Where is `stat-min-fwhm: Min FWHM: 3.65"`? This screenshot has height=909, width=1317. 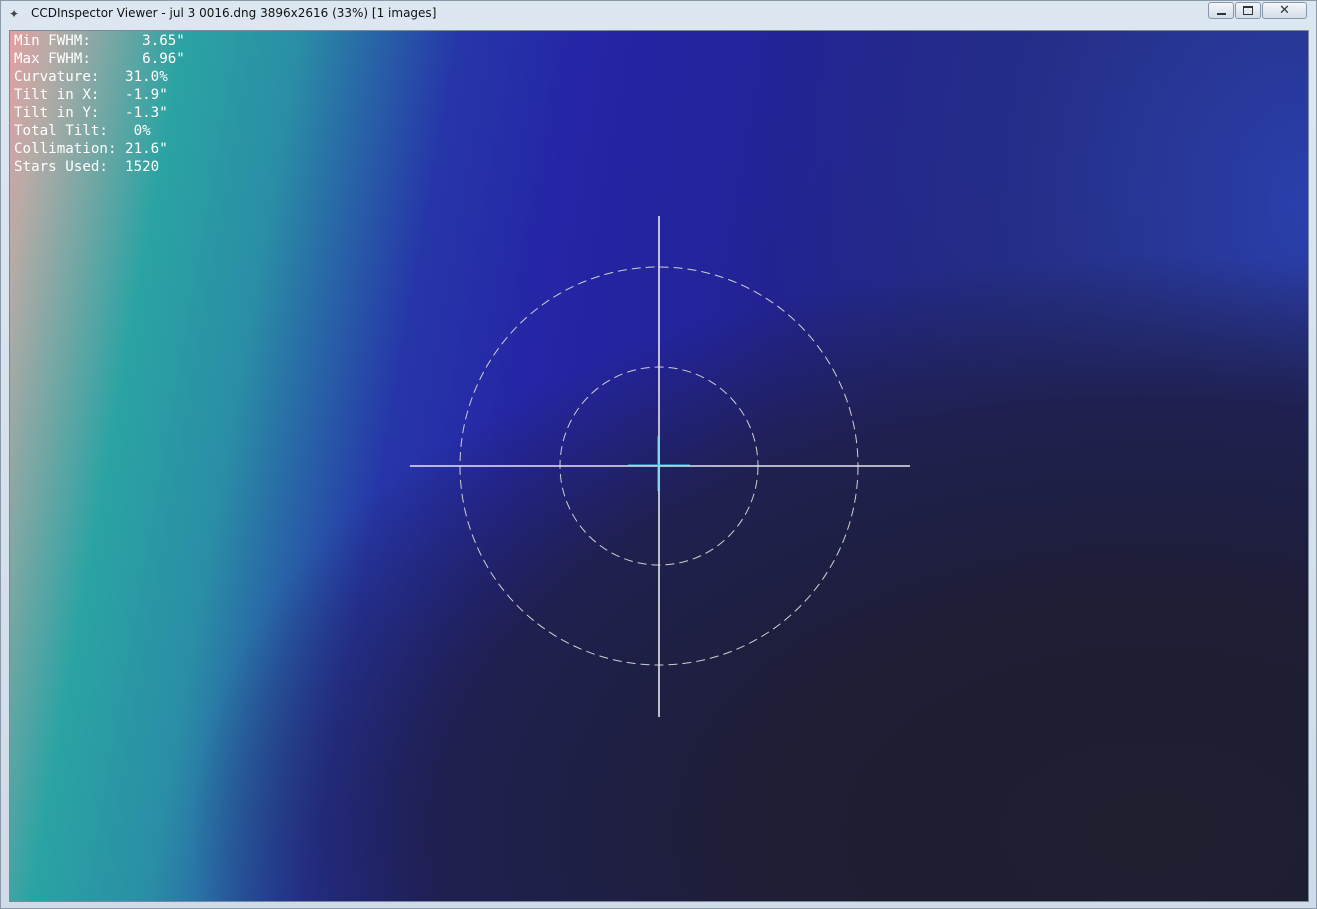
stat-min-fwhm: Min FWHM: 3.65" is located at coordinates (99, 41).